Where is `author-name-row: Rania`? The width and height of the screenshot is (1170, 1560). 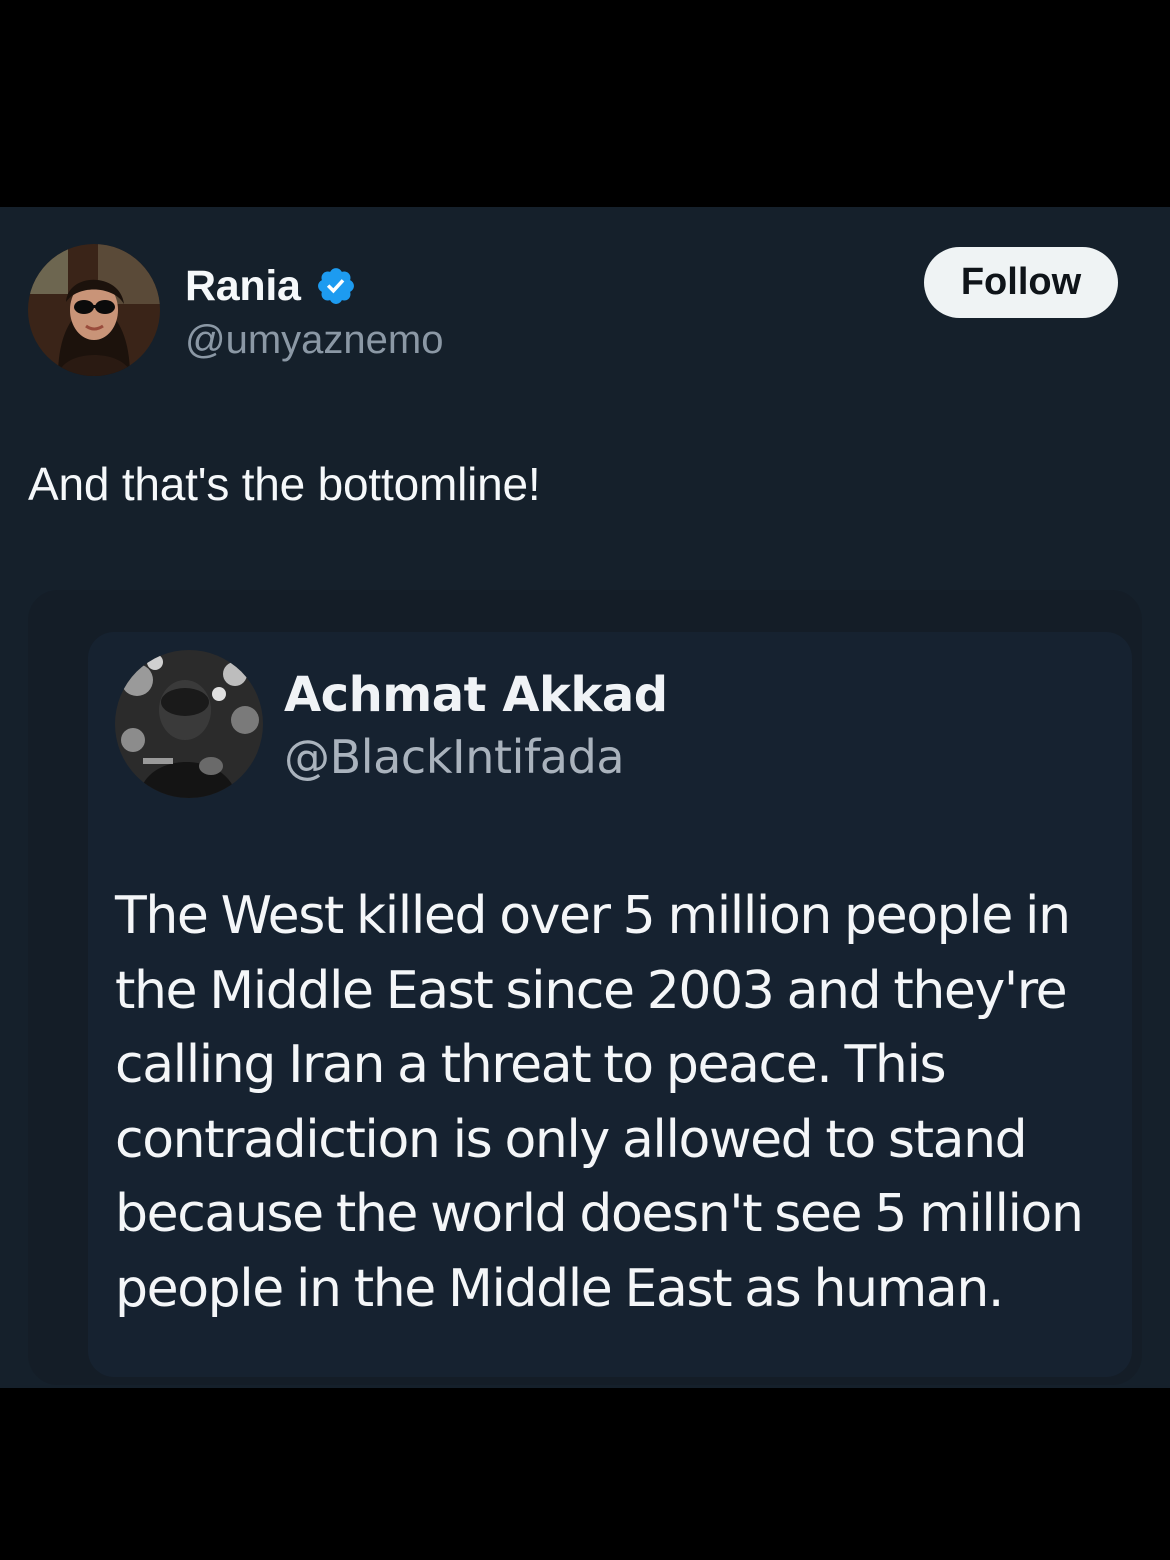
author-name-row: Rania is located at coordinates (271, 286).